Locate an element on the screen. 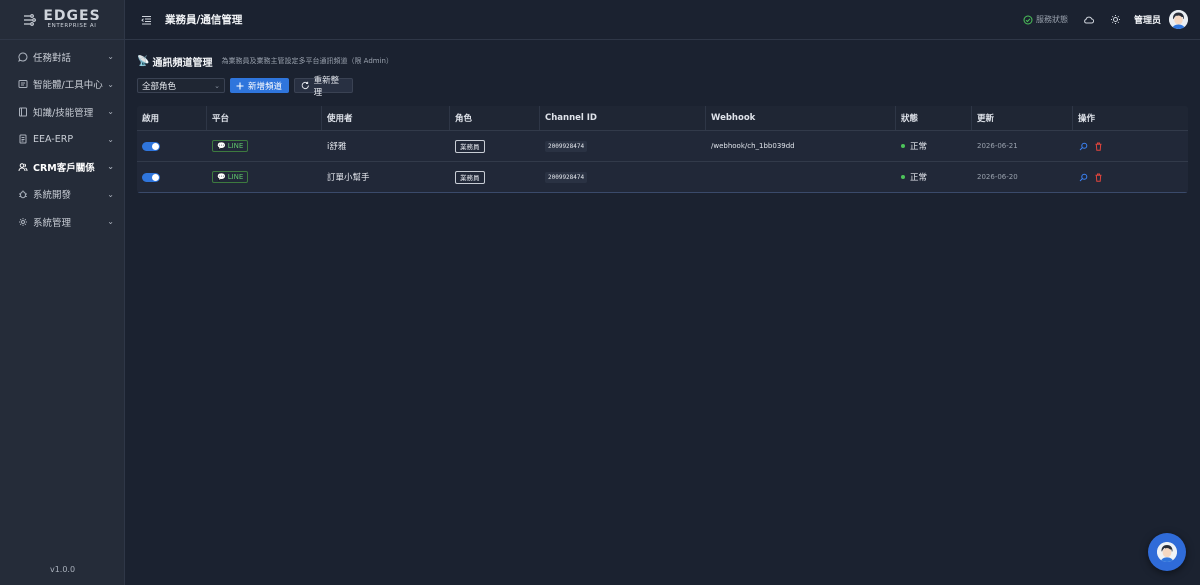  sidebar-item-system: 系統管理 ⌄ is located at coordinates (62, 222).